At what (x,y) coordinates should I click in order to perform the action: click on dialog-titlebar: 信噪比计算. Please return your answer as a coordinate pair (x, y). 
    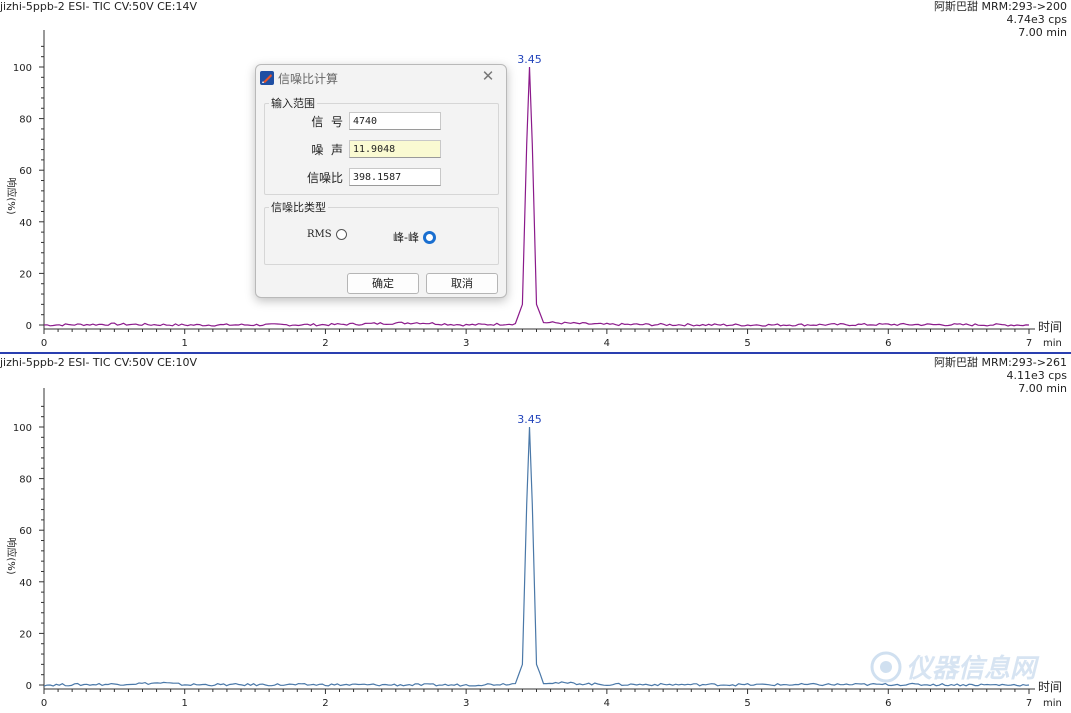
    Looking at the image, I should click on (299, 78).